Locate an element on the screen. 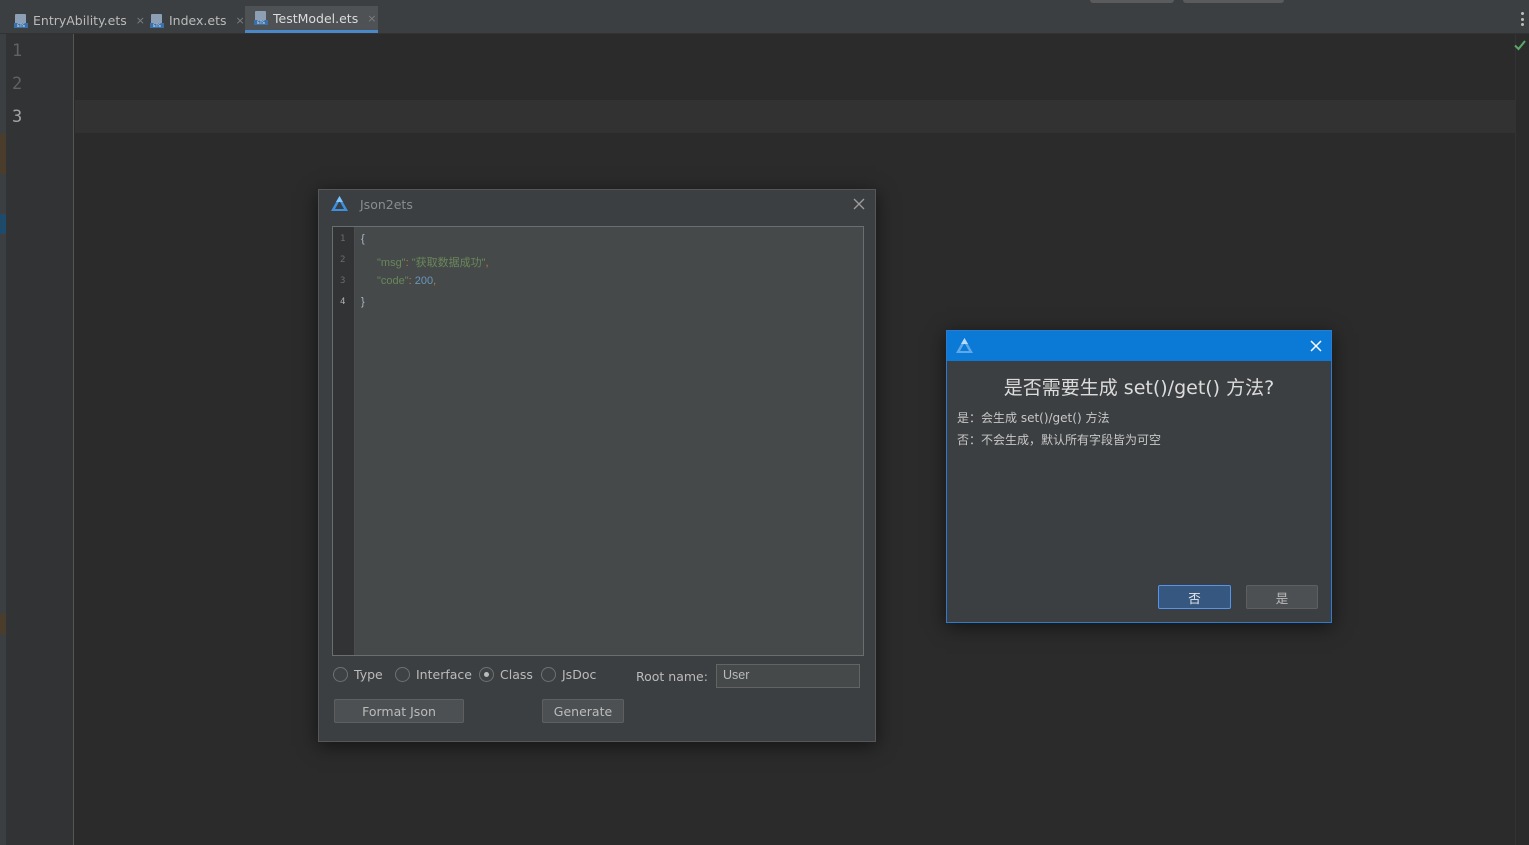 This screenshot has height=845, width=1529. radio-type: Type is located at coordinates (358, 674).